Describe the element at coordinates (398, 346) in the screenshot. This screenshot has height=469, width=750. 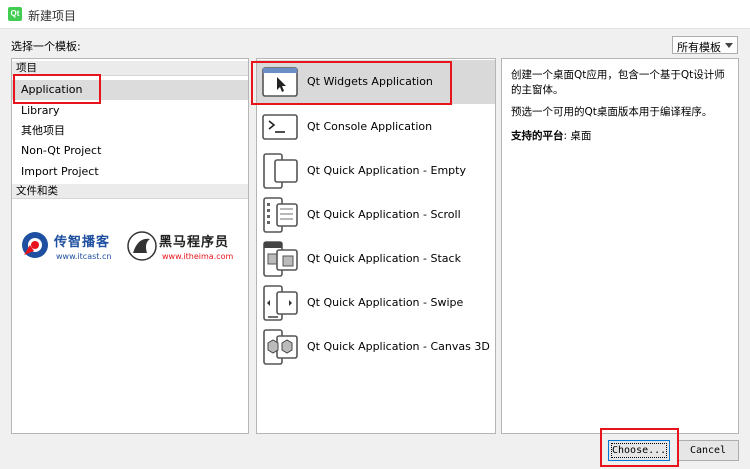
I see `template-label: Qt Quick Application - Canvas 3D` at that location.